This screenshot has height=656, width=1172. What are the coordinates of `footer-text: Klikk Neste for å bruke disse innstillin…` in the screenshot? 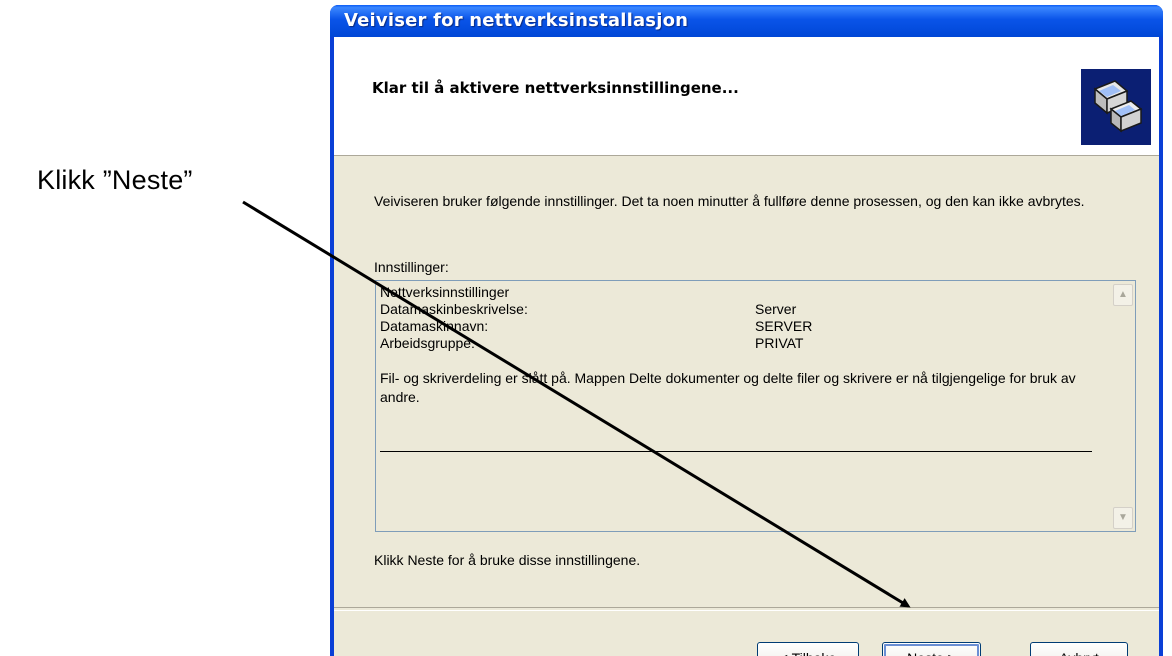 It's located at (507, 560).